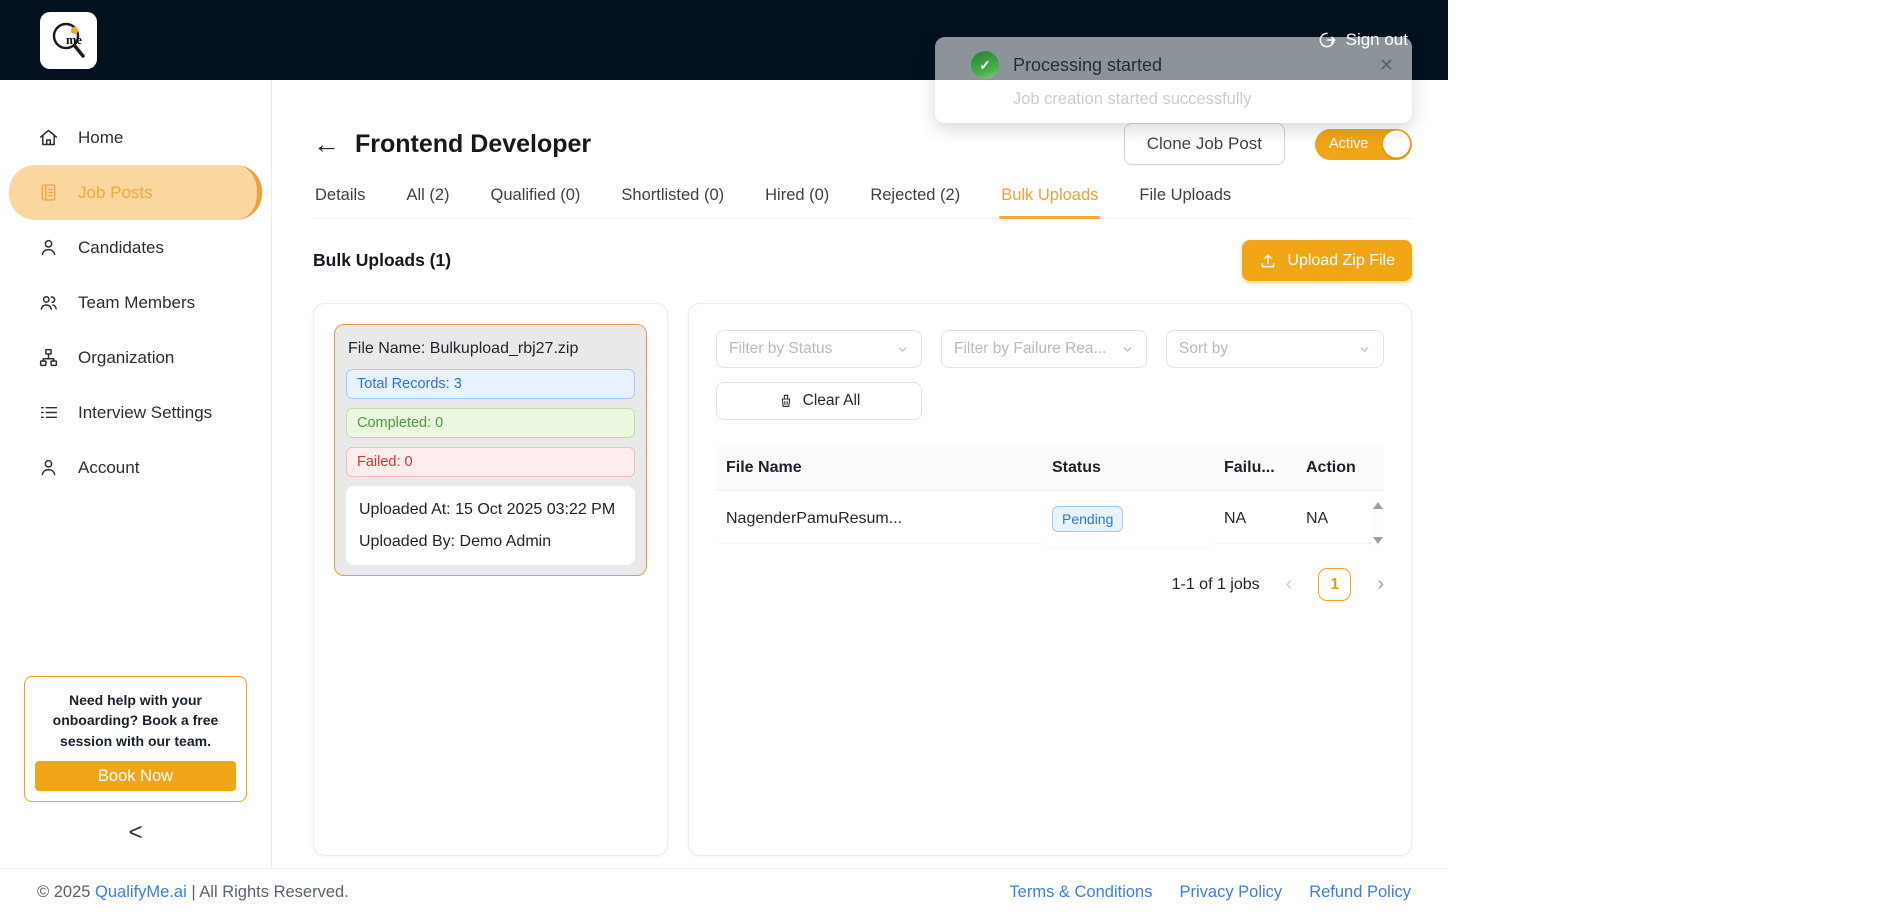  Describe the element at coordinates (1204, 144) in the screenshot. I see `clone-job-post-button: Clone Job Post` at that location.